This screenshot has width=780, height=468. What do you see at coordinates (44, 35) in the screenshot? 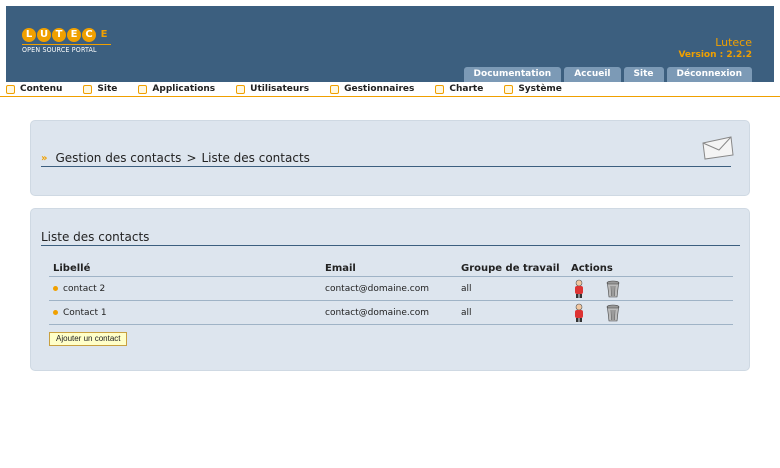
I see `logo-letter: U` at bounding box center [44, 35].